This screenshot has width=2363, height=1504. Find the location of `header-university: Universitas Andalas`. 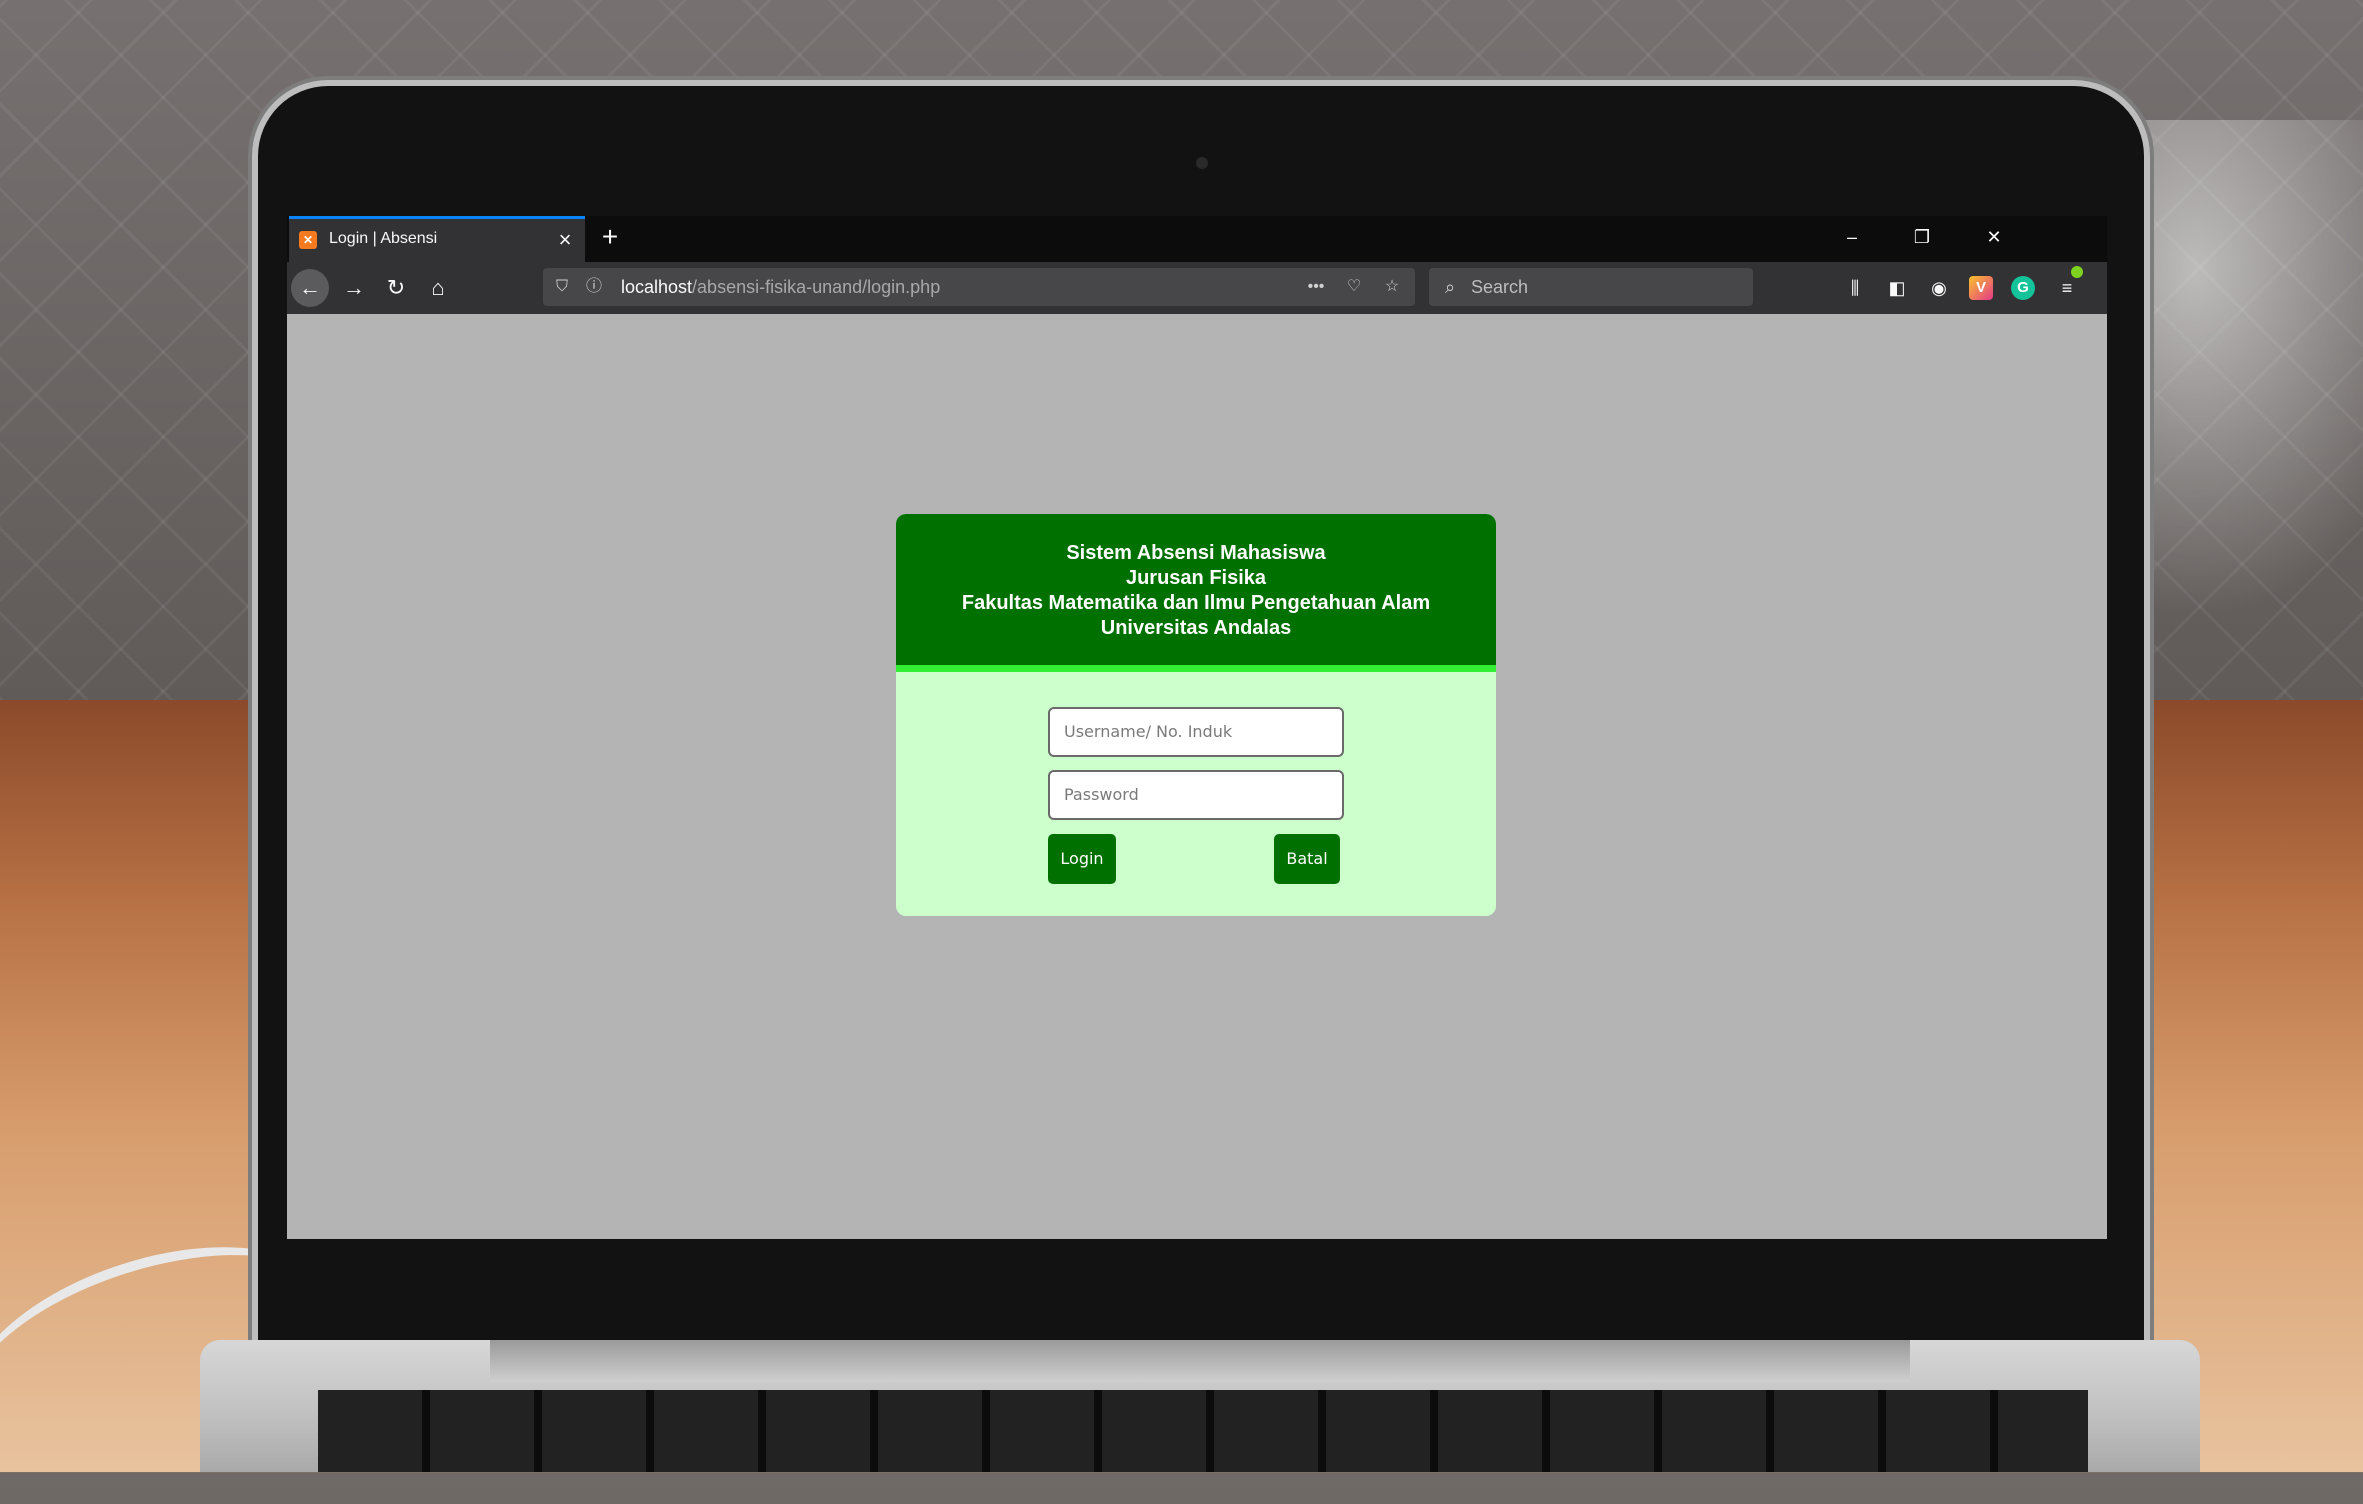

header-university: Universitas Andalas is located at coordinates (1196, 628).